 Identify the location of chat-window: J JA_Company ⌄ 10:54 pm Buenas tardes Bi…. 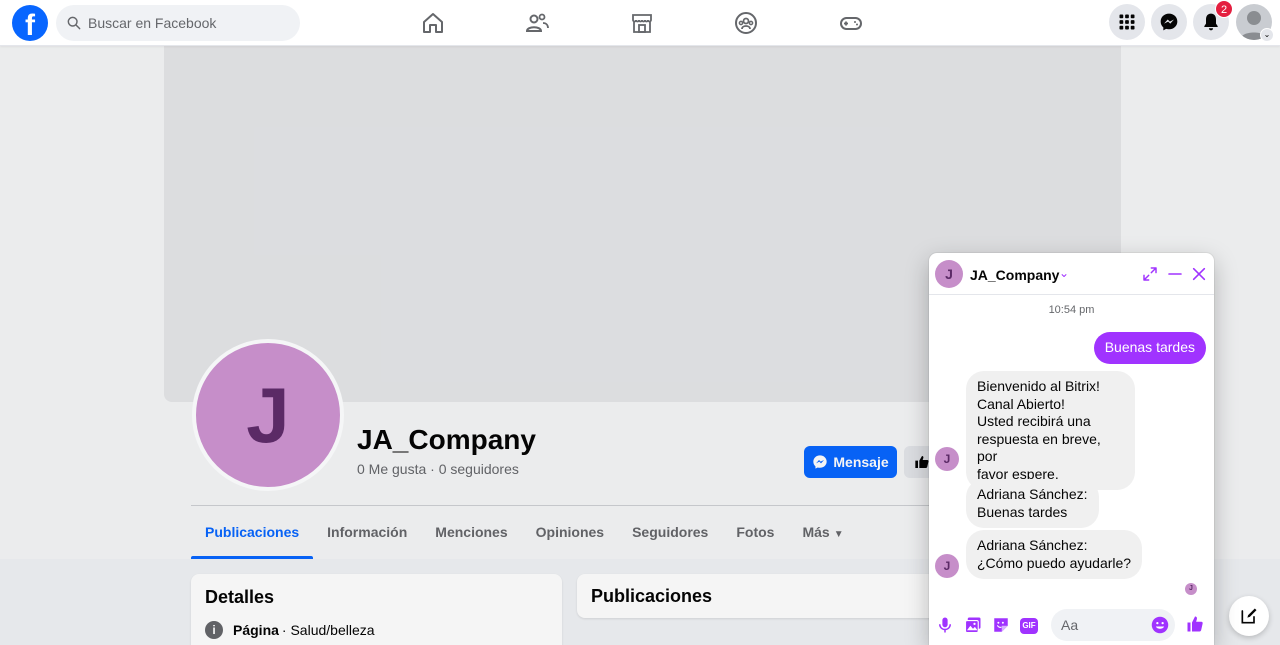
(1071, 449).